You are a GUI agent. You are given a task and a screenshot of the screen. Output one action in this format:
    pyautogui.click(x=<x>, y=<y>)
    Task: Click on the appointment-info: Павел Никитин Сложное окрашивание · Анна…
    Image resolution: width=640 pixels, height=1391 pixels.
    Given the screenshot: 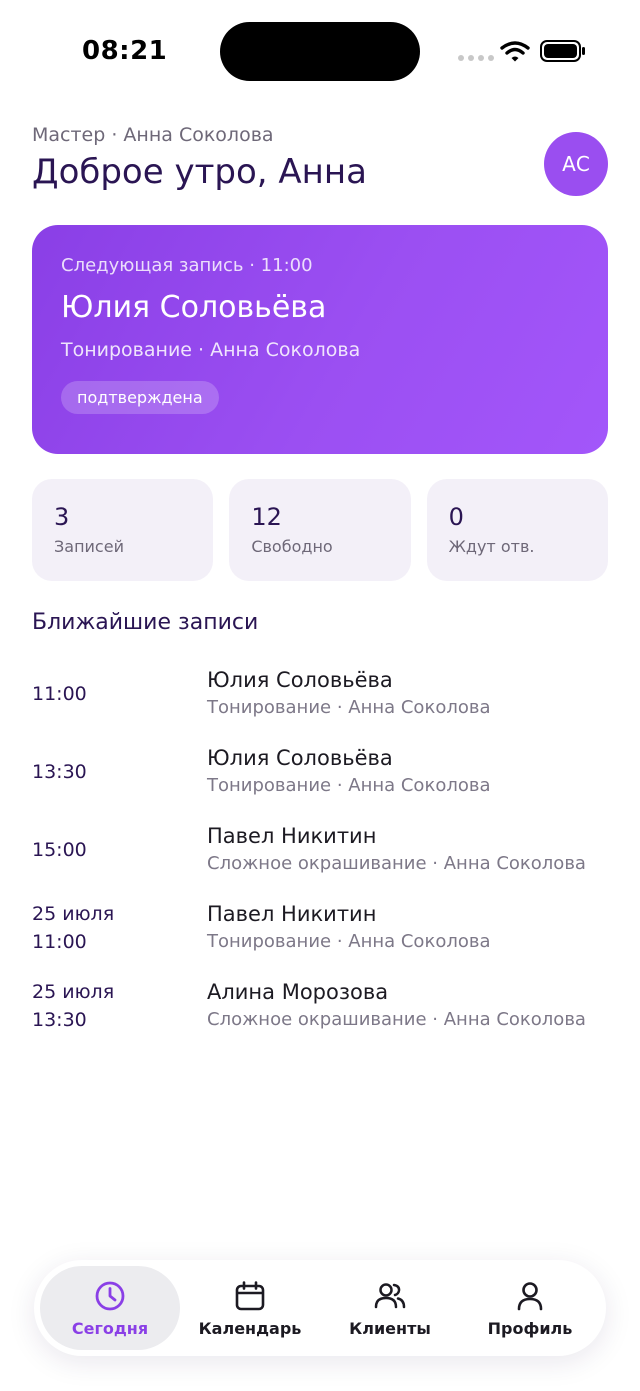 What is the action you would take?
    pyautogui.click(x=396, y=849)
    